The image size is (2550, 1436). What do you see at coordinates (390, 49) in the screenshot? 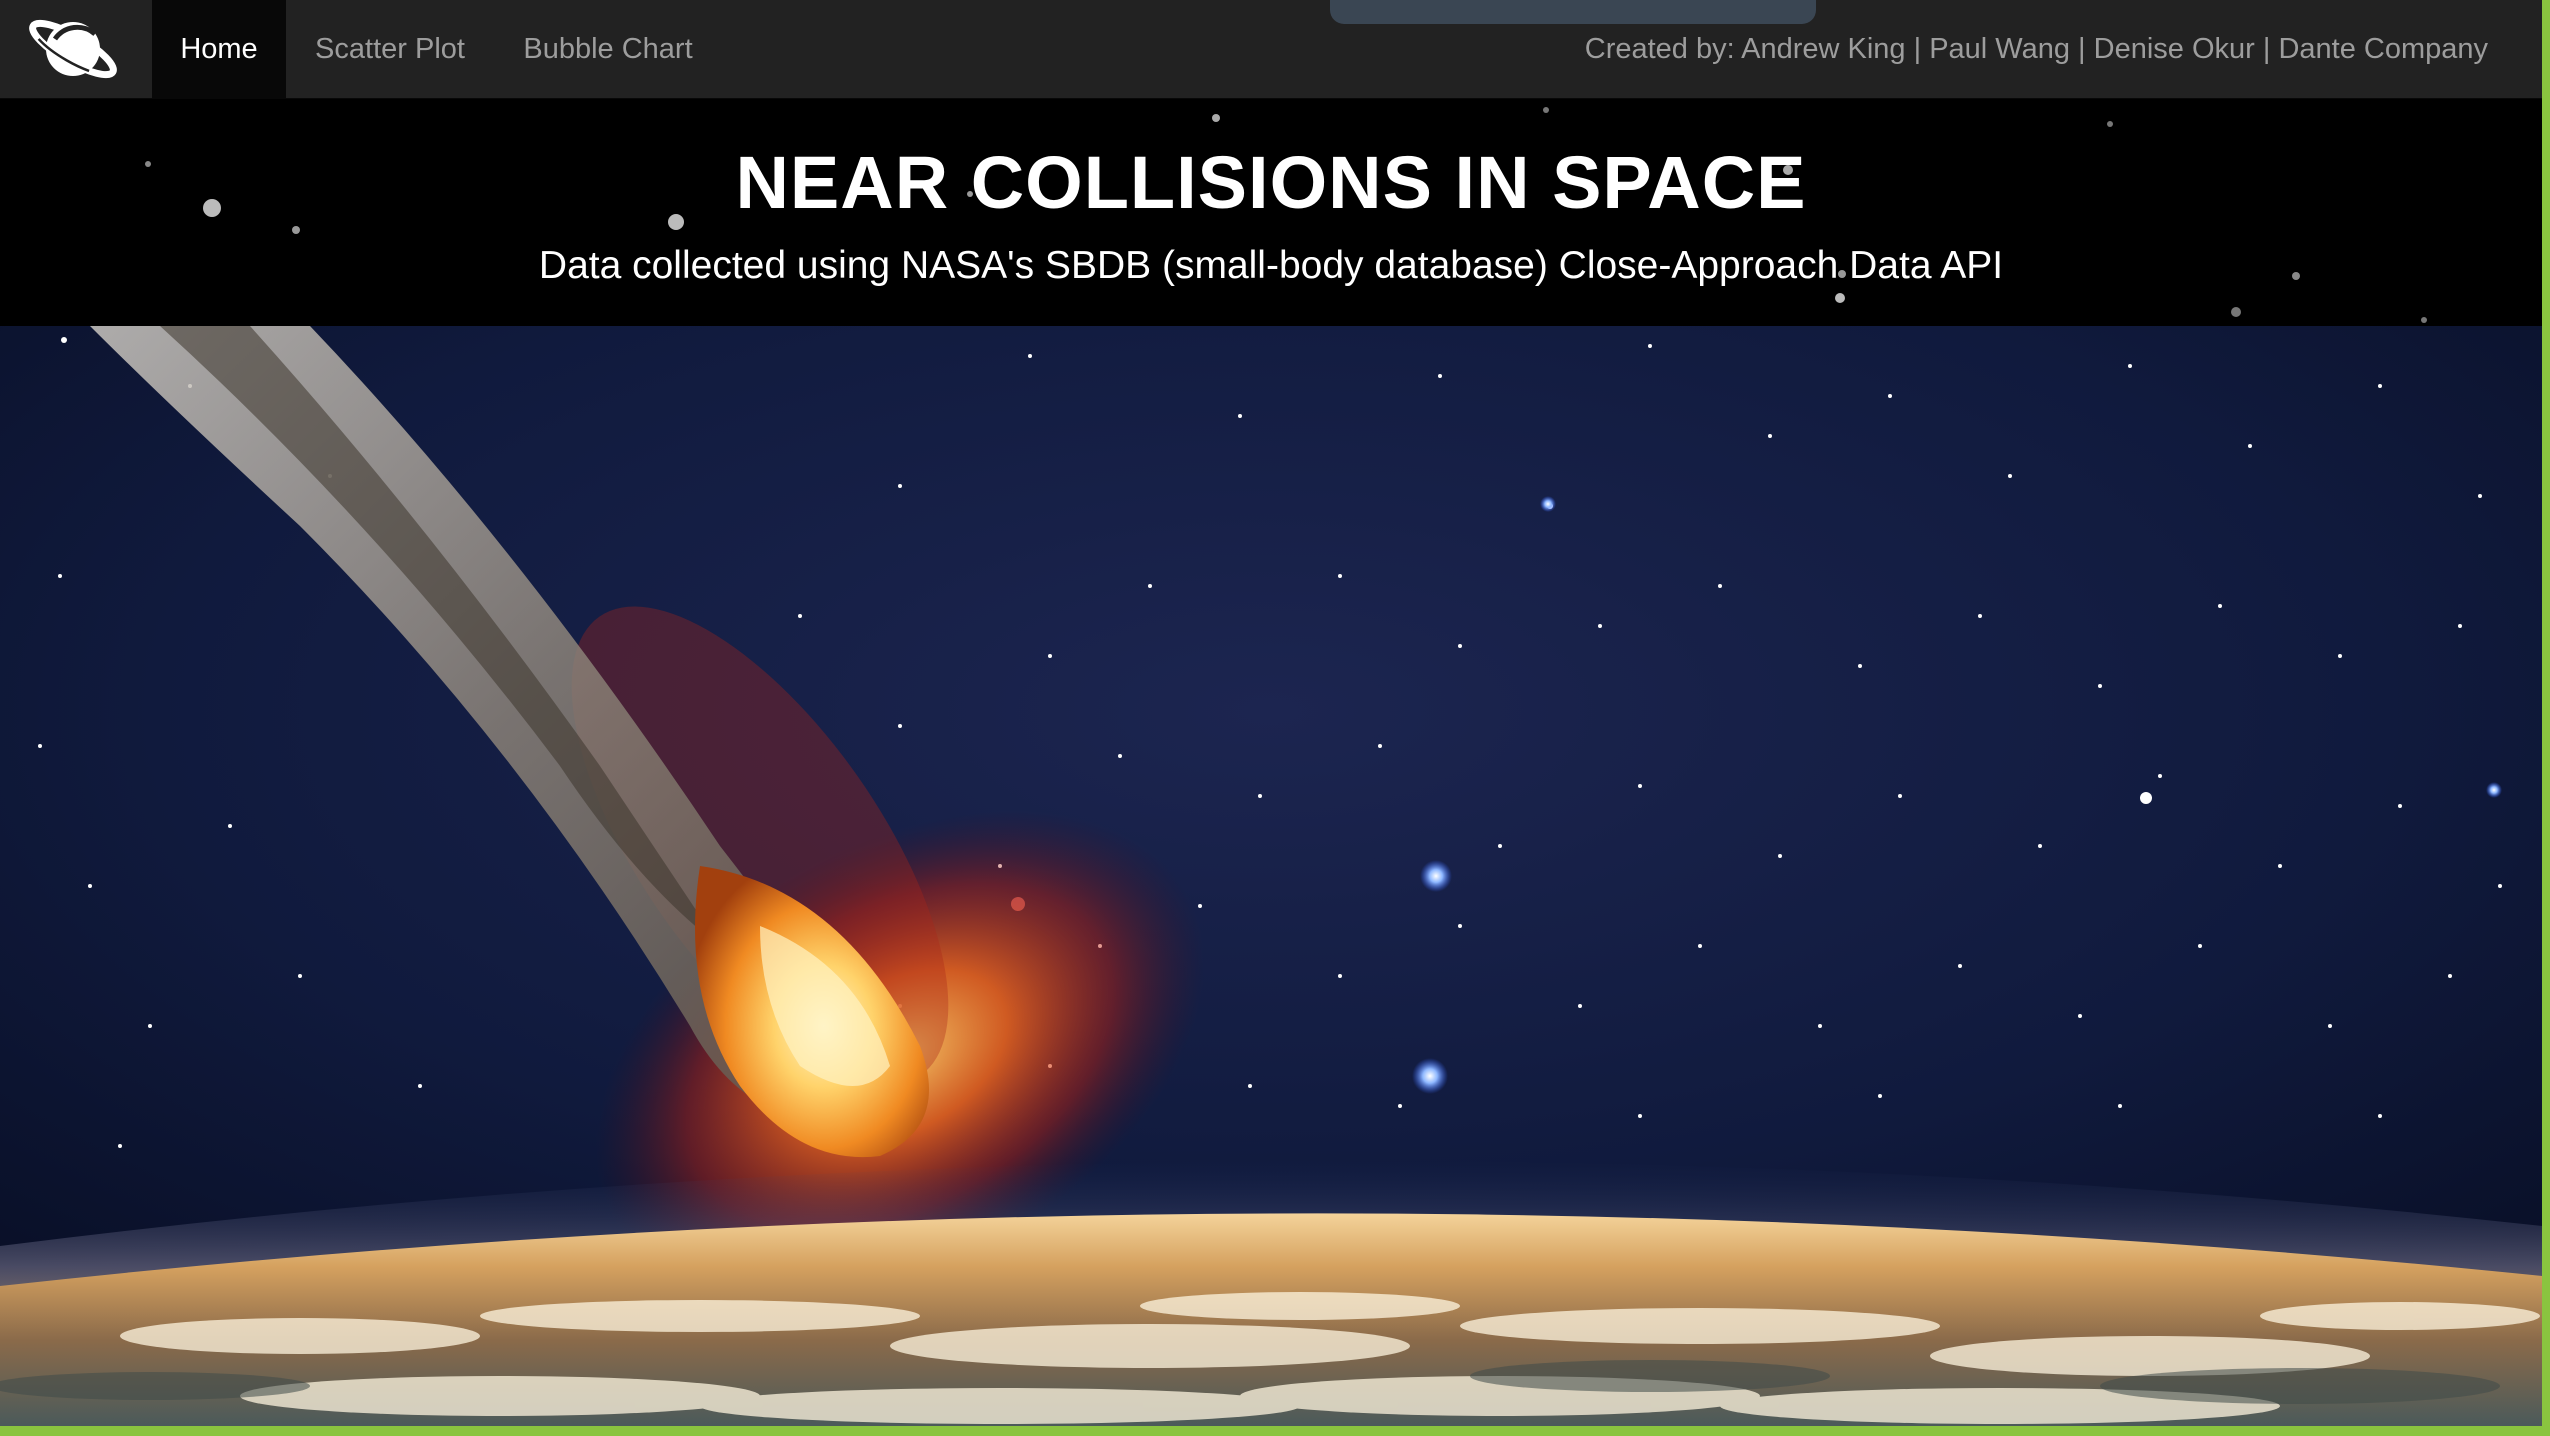
I see `nav-scatter-plot: Scatter Plot` at bounding box center [390, 49].